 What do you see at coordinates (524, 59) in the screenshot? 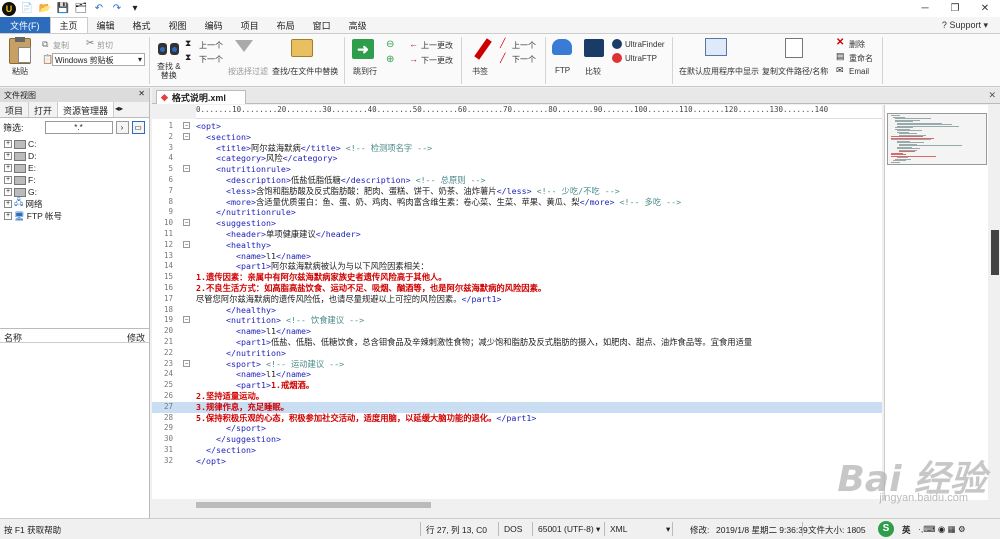
I see `bookmark-next-button: 下一个` at bounding box center [524, 59].